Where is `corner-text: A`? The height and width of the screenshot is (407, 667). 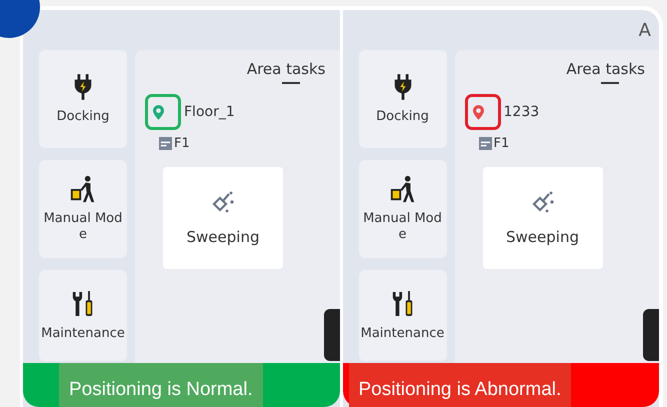 corner-text: A is located at coordinates (644, 30).